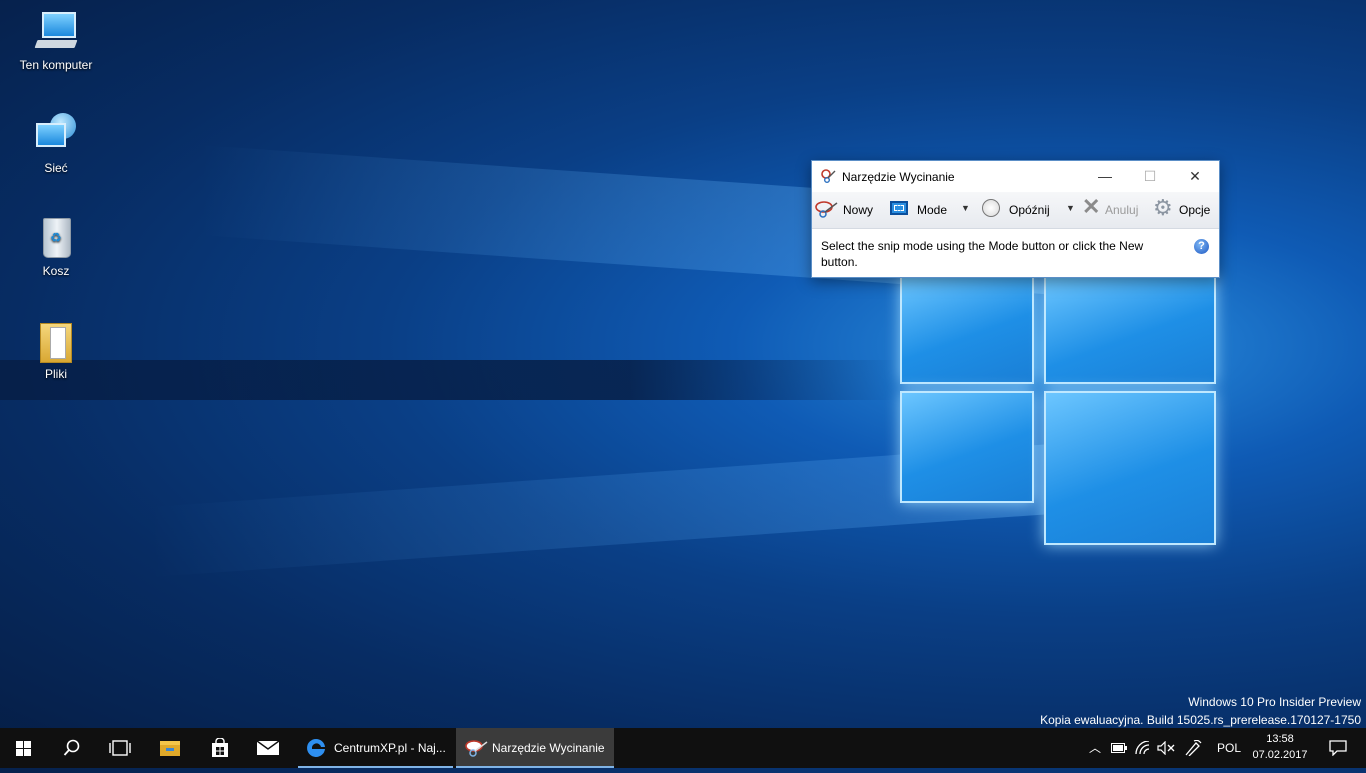 This screenshot has width=1366, height=773. Describe the element at coordinates (1015, 176) in the screenshot. I see `title-bar: Narzędzie Wycinanie — ☐ ✕` at that location.